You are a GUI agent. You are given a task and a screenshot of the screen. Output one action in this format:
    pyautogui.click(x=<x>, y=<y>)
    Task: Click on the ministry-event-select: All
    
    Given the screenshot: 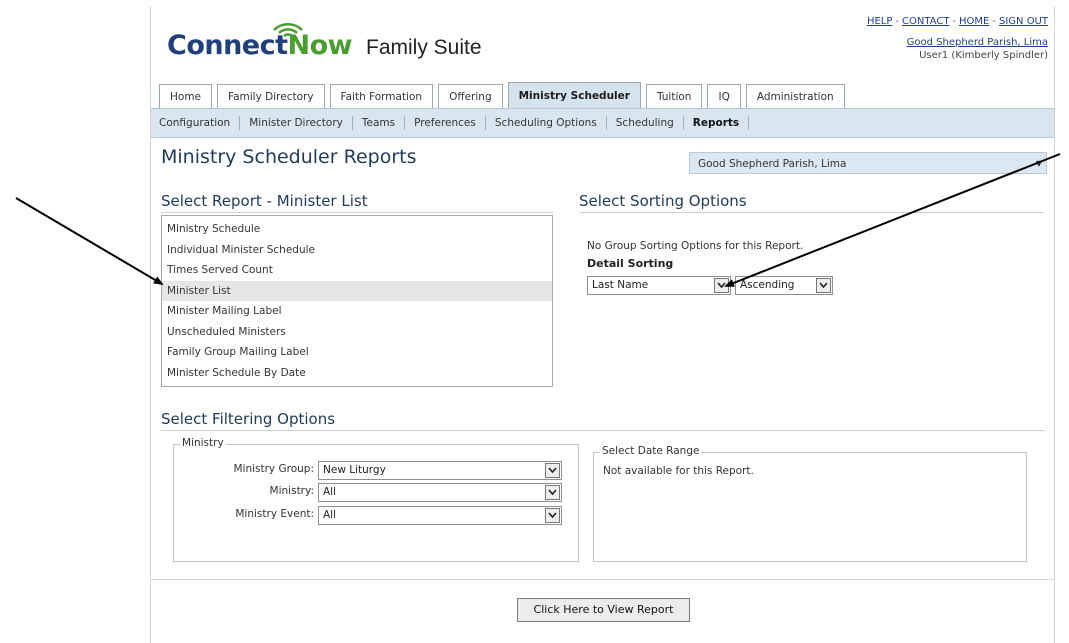 What is the action you would take?
    pyautogui.click(x=440, y=515)
    